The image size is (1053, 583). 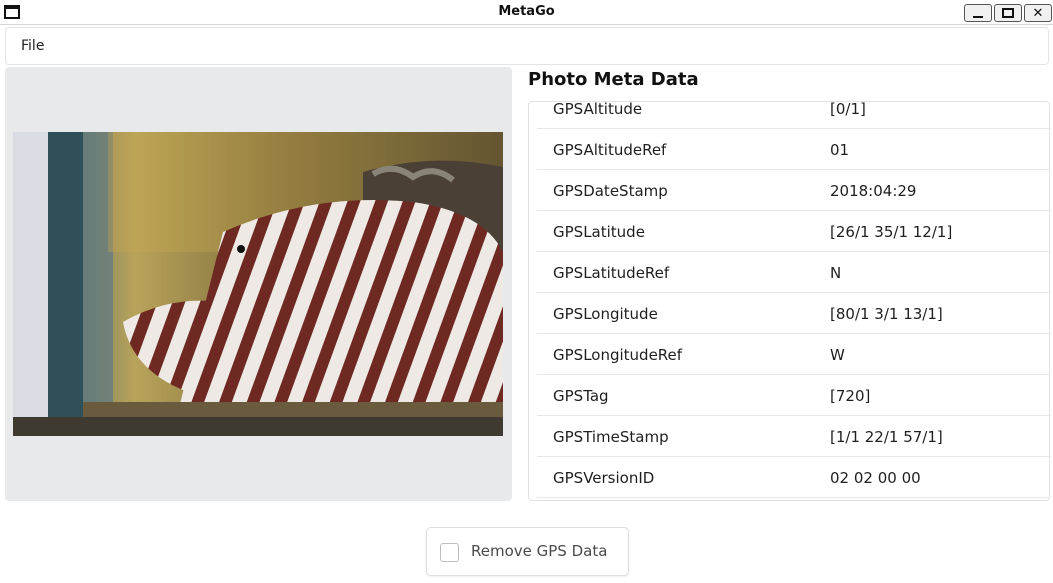 I want to click on meta-value: W, so click(x=837, y=355).